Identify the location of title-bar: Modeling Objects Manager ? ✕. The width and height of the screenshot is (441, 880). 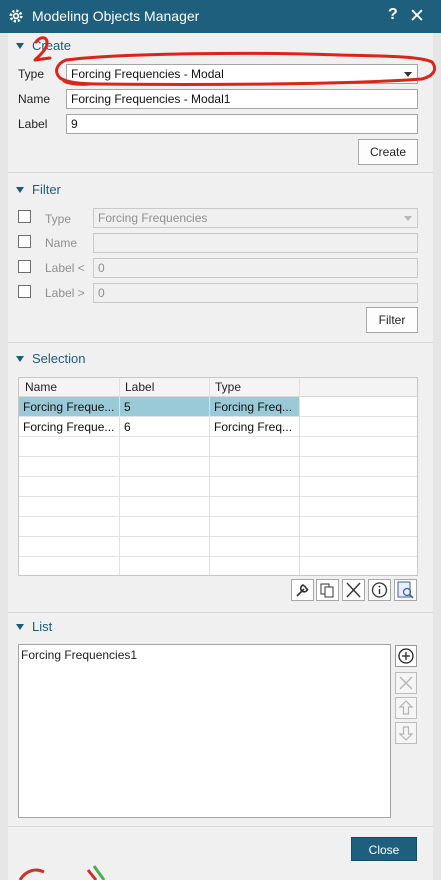
(220, 16).